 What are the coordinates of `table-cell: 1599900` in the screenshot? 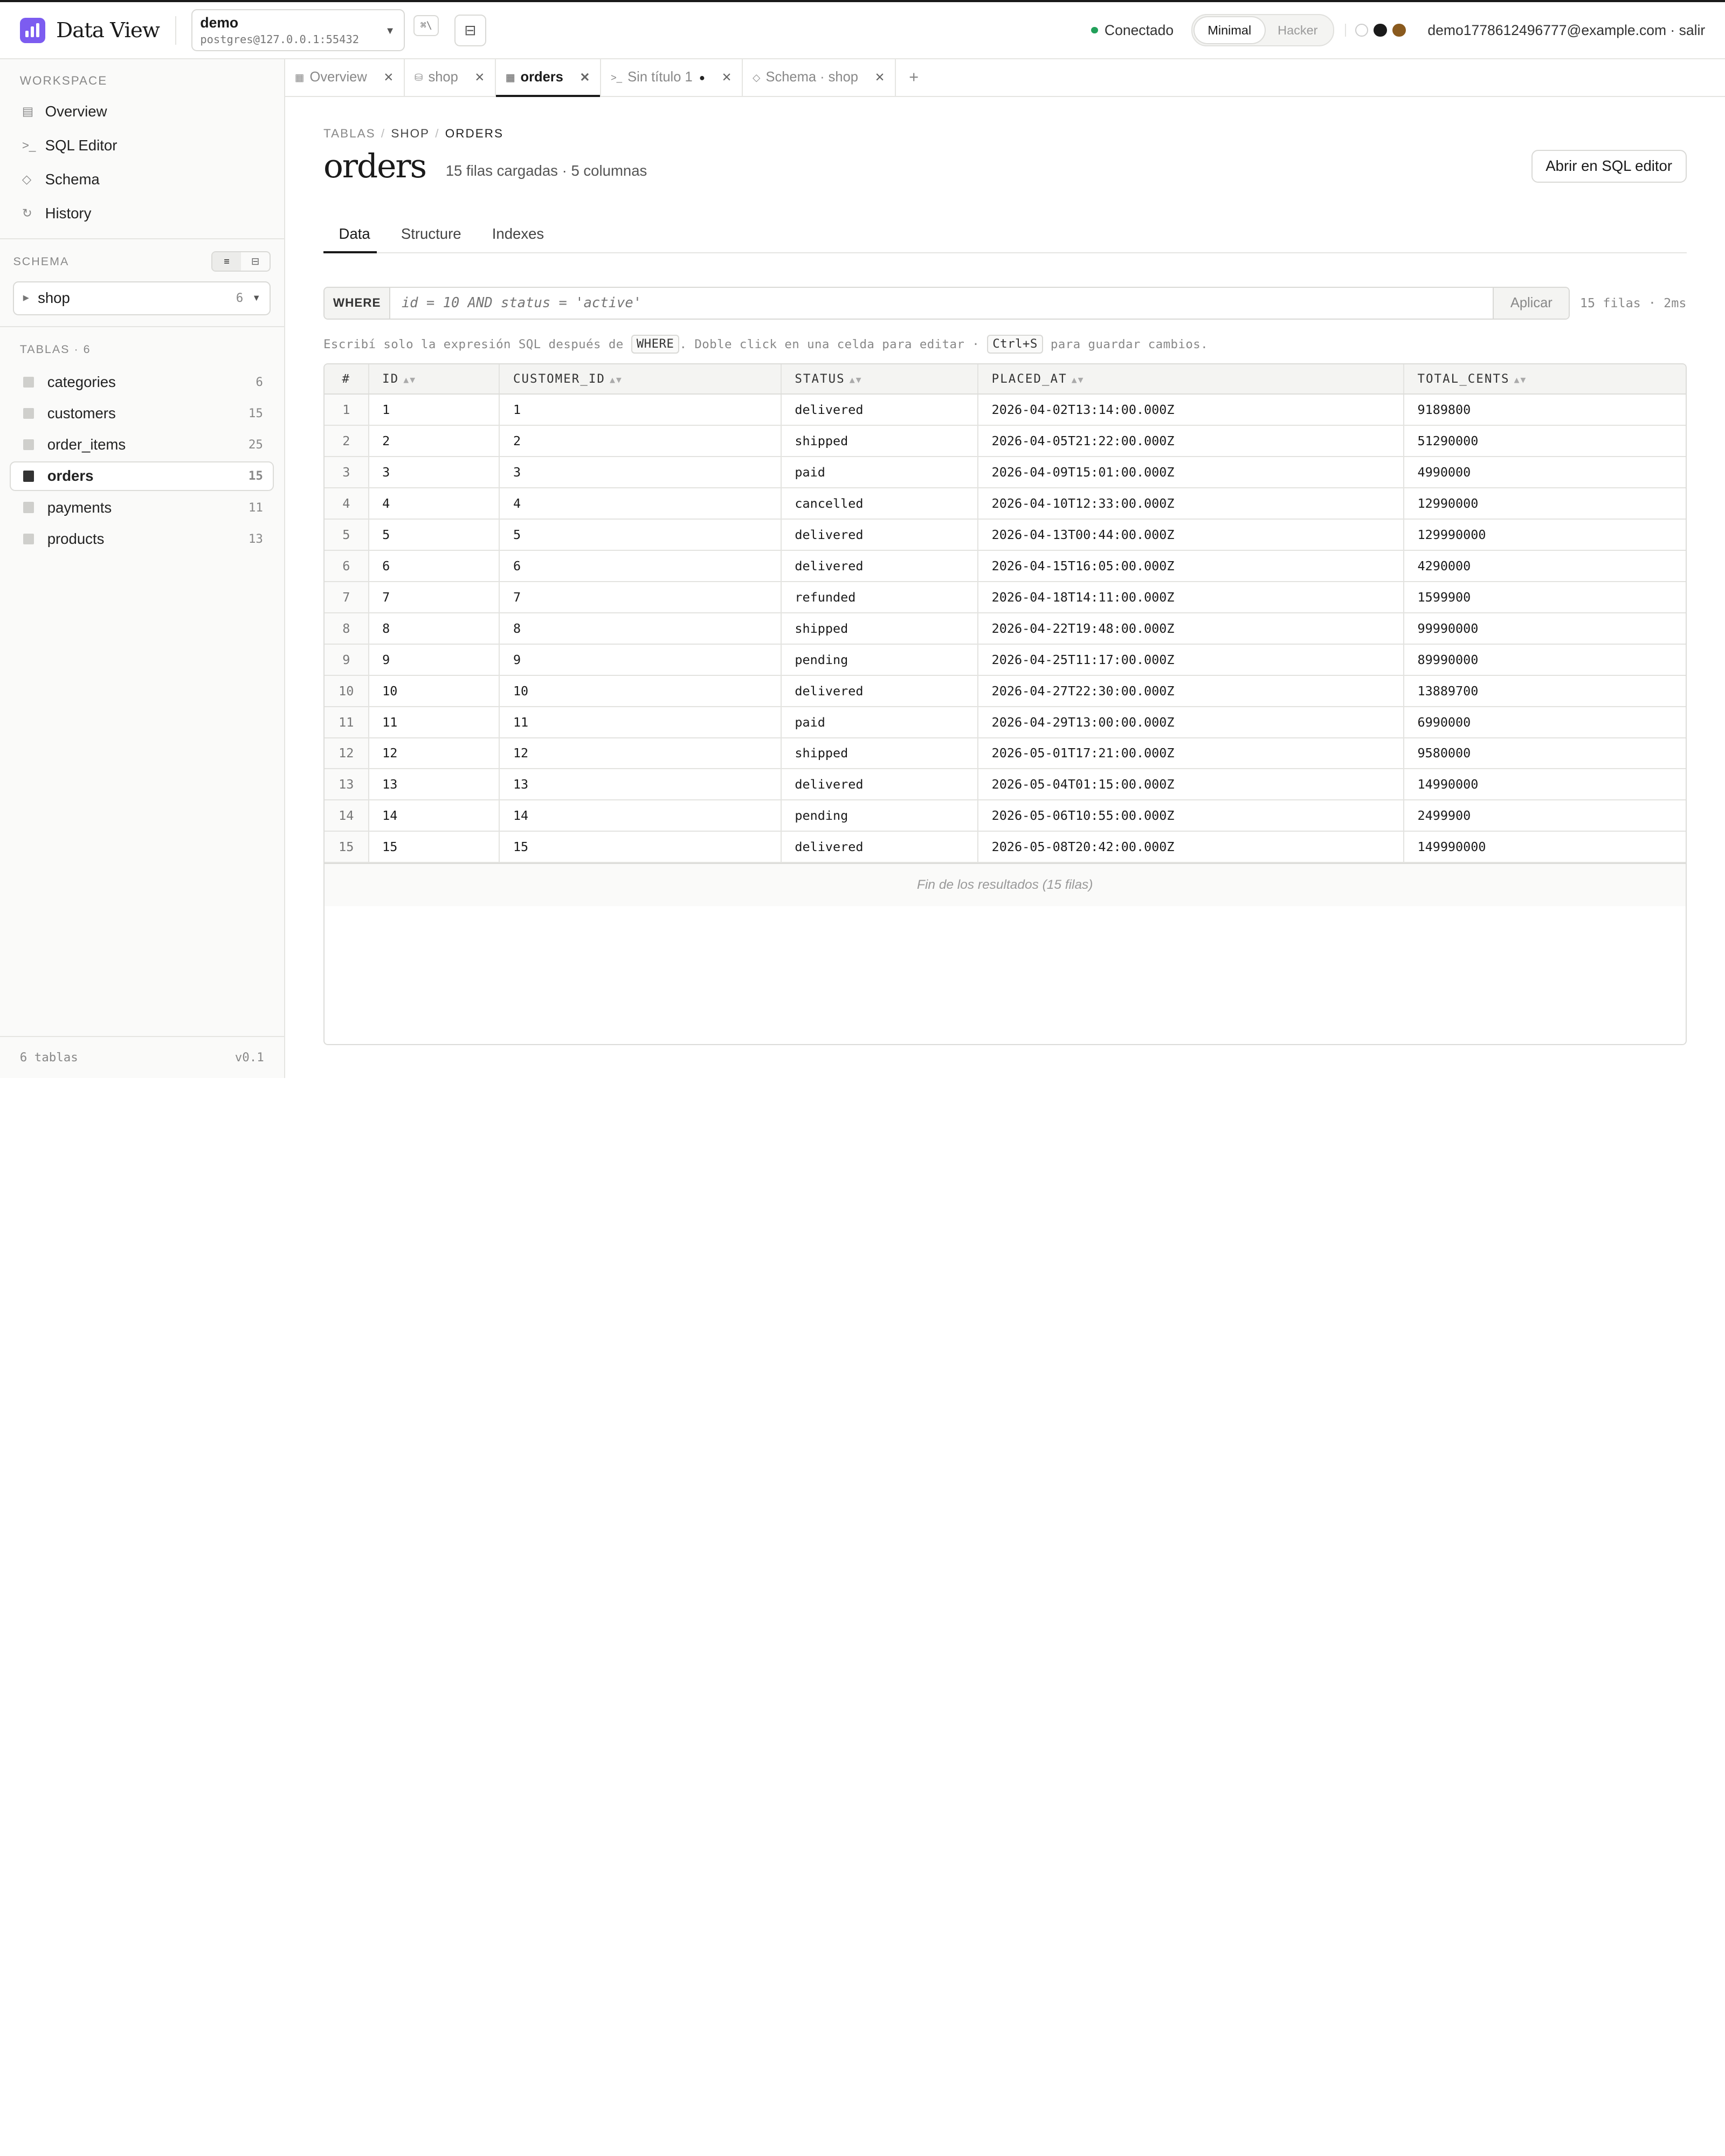 It's located at (1544, 597).